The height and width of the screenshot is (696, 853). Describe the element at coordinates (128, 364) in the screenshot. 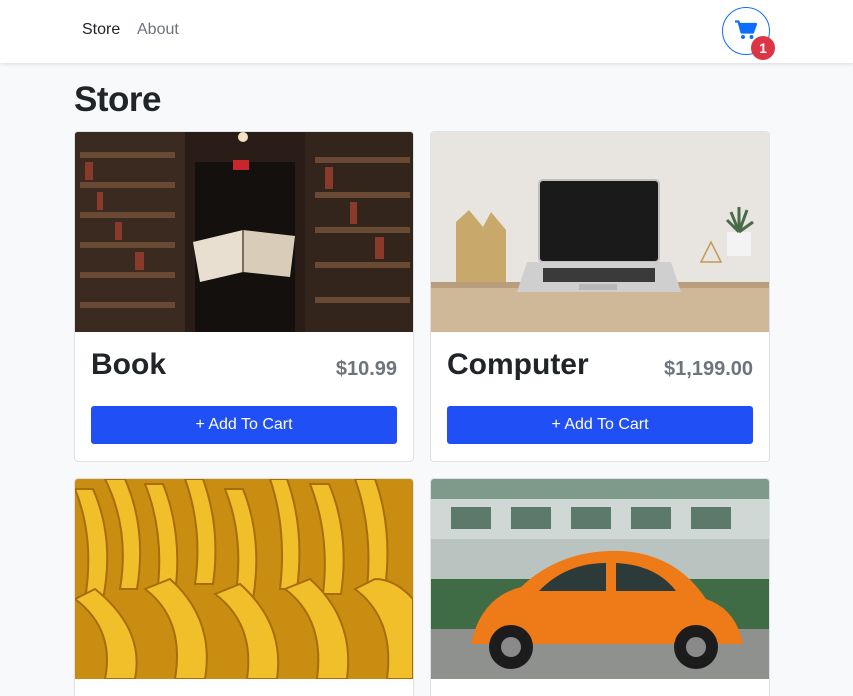

I see `product-name: Book` at that location.